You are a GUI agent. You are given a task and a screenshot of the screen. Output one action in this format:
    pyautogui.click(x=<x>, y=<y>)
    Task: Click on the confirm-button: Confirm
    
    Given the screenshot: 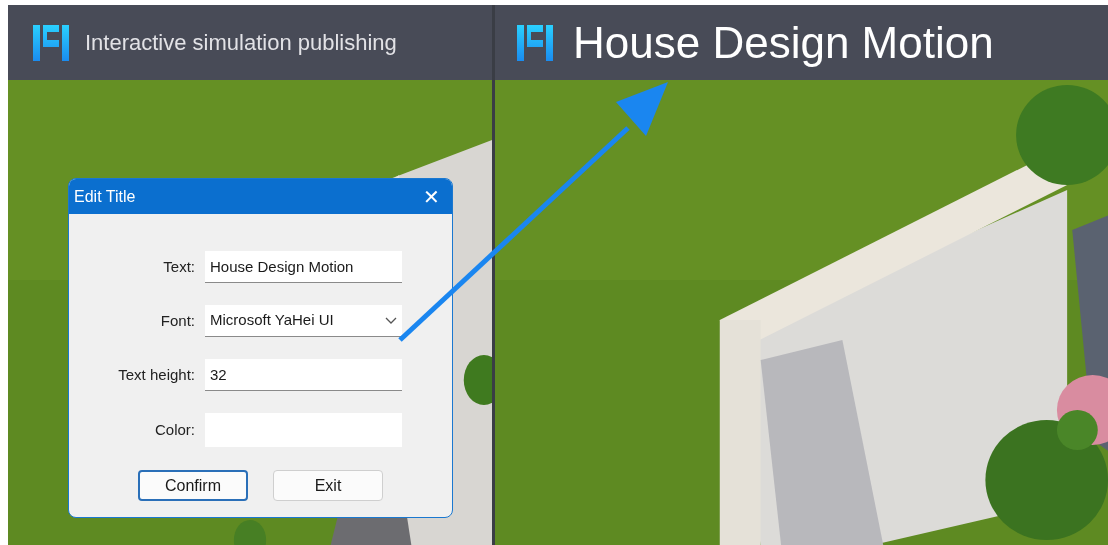 What is the action you would take?
    pyautogui.click(x=193, y=485)
    